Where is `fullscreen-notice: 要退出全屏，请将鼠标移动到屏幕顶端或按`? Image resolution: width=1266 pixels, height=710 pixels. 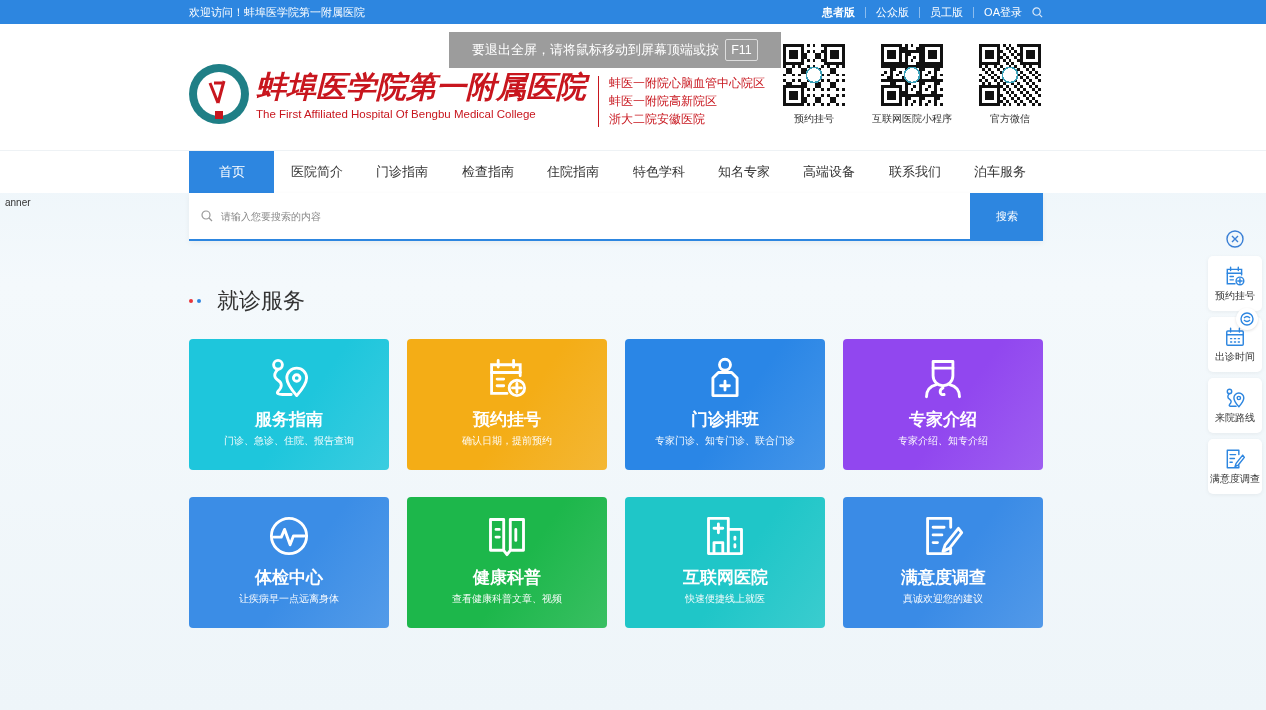 fullscreen-notice: 要退出全屏，请将鼠标移动到屏幕顶端或按 is located at coordinates (596, 50).